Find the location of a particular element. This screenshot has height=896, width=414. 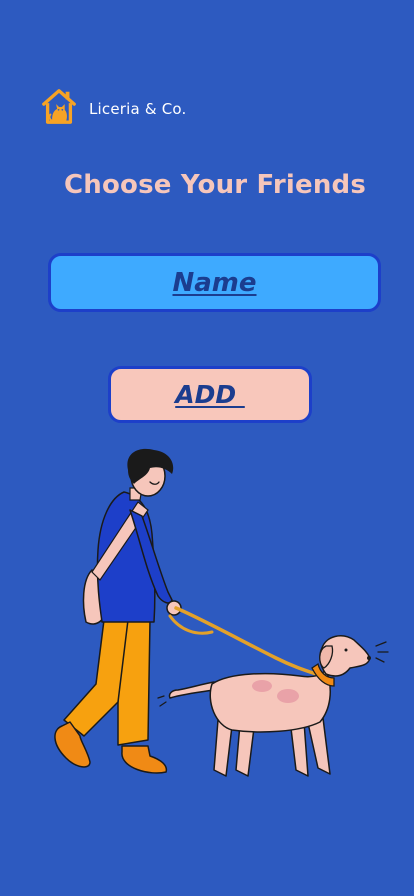

brand: Liceria & Co. is located at coordinates (113, 106).